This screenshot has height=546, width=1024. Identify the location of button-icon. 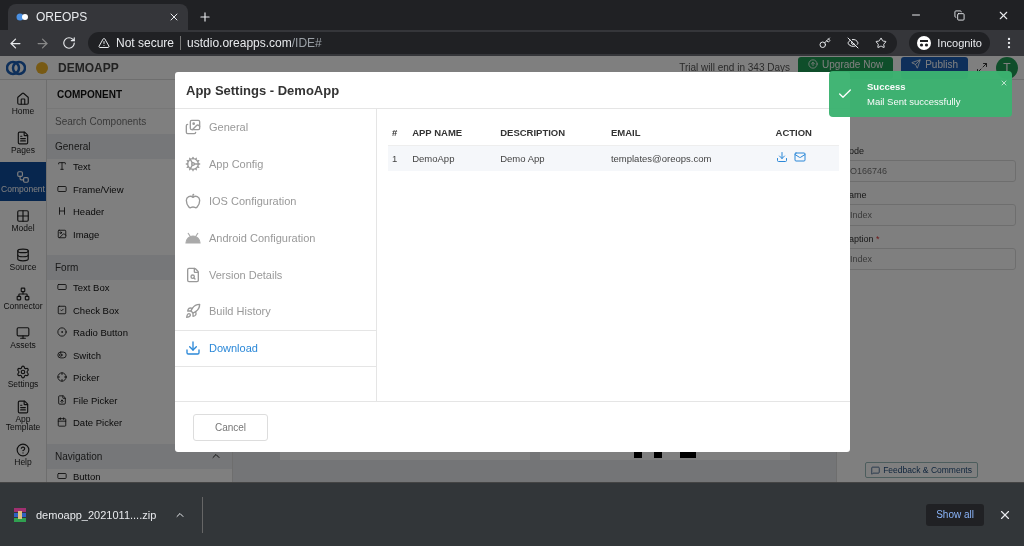
(62, 475).